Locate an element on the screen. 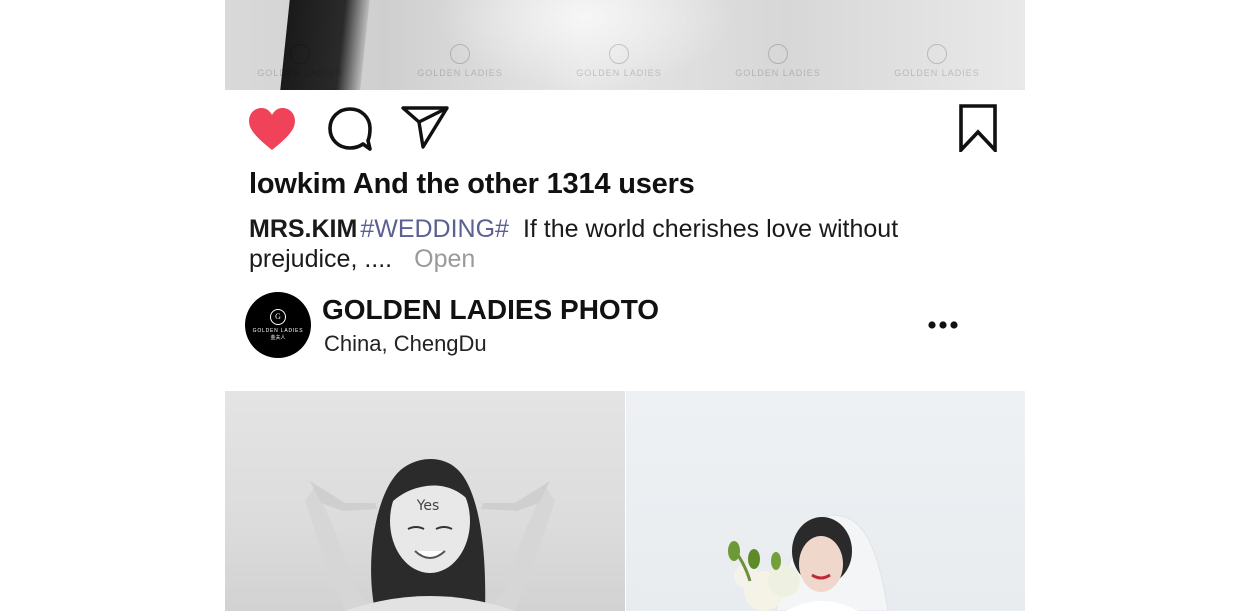 This screenshot has width=1250, height=611. action-bar is located at coordinates (625, 130).